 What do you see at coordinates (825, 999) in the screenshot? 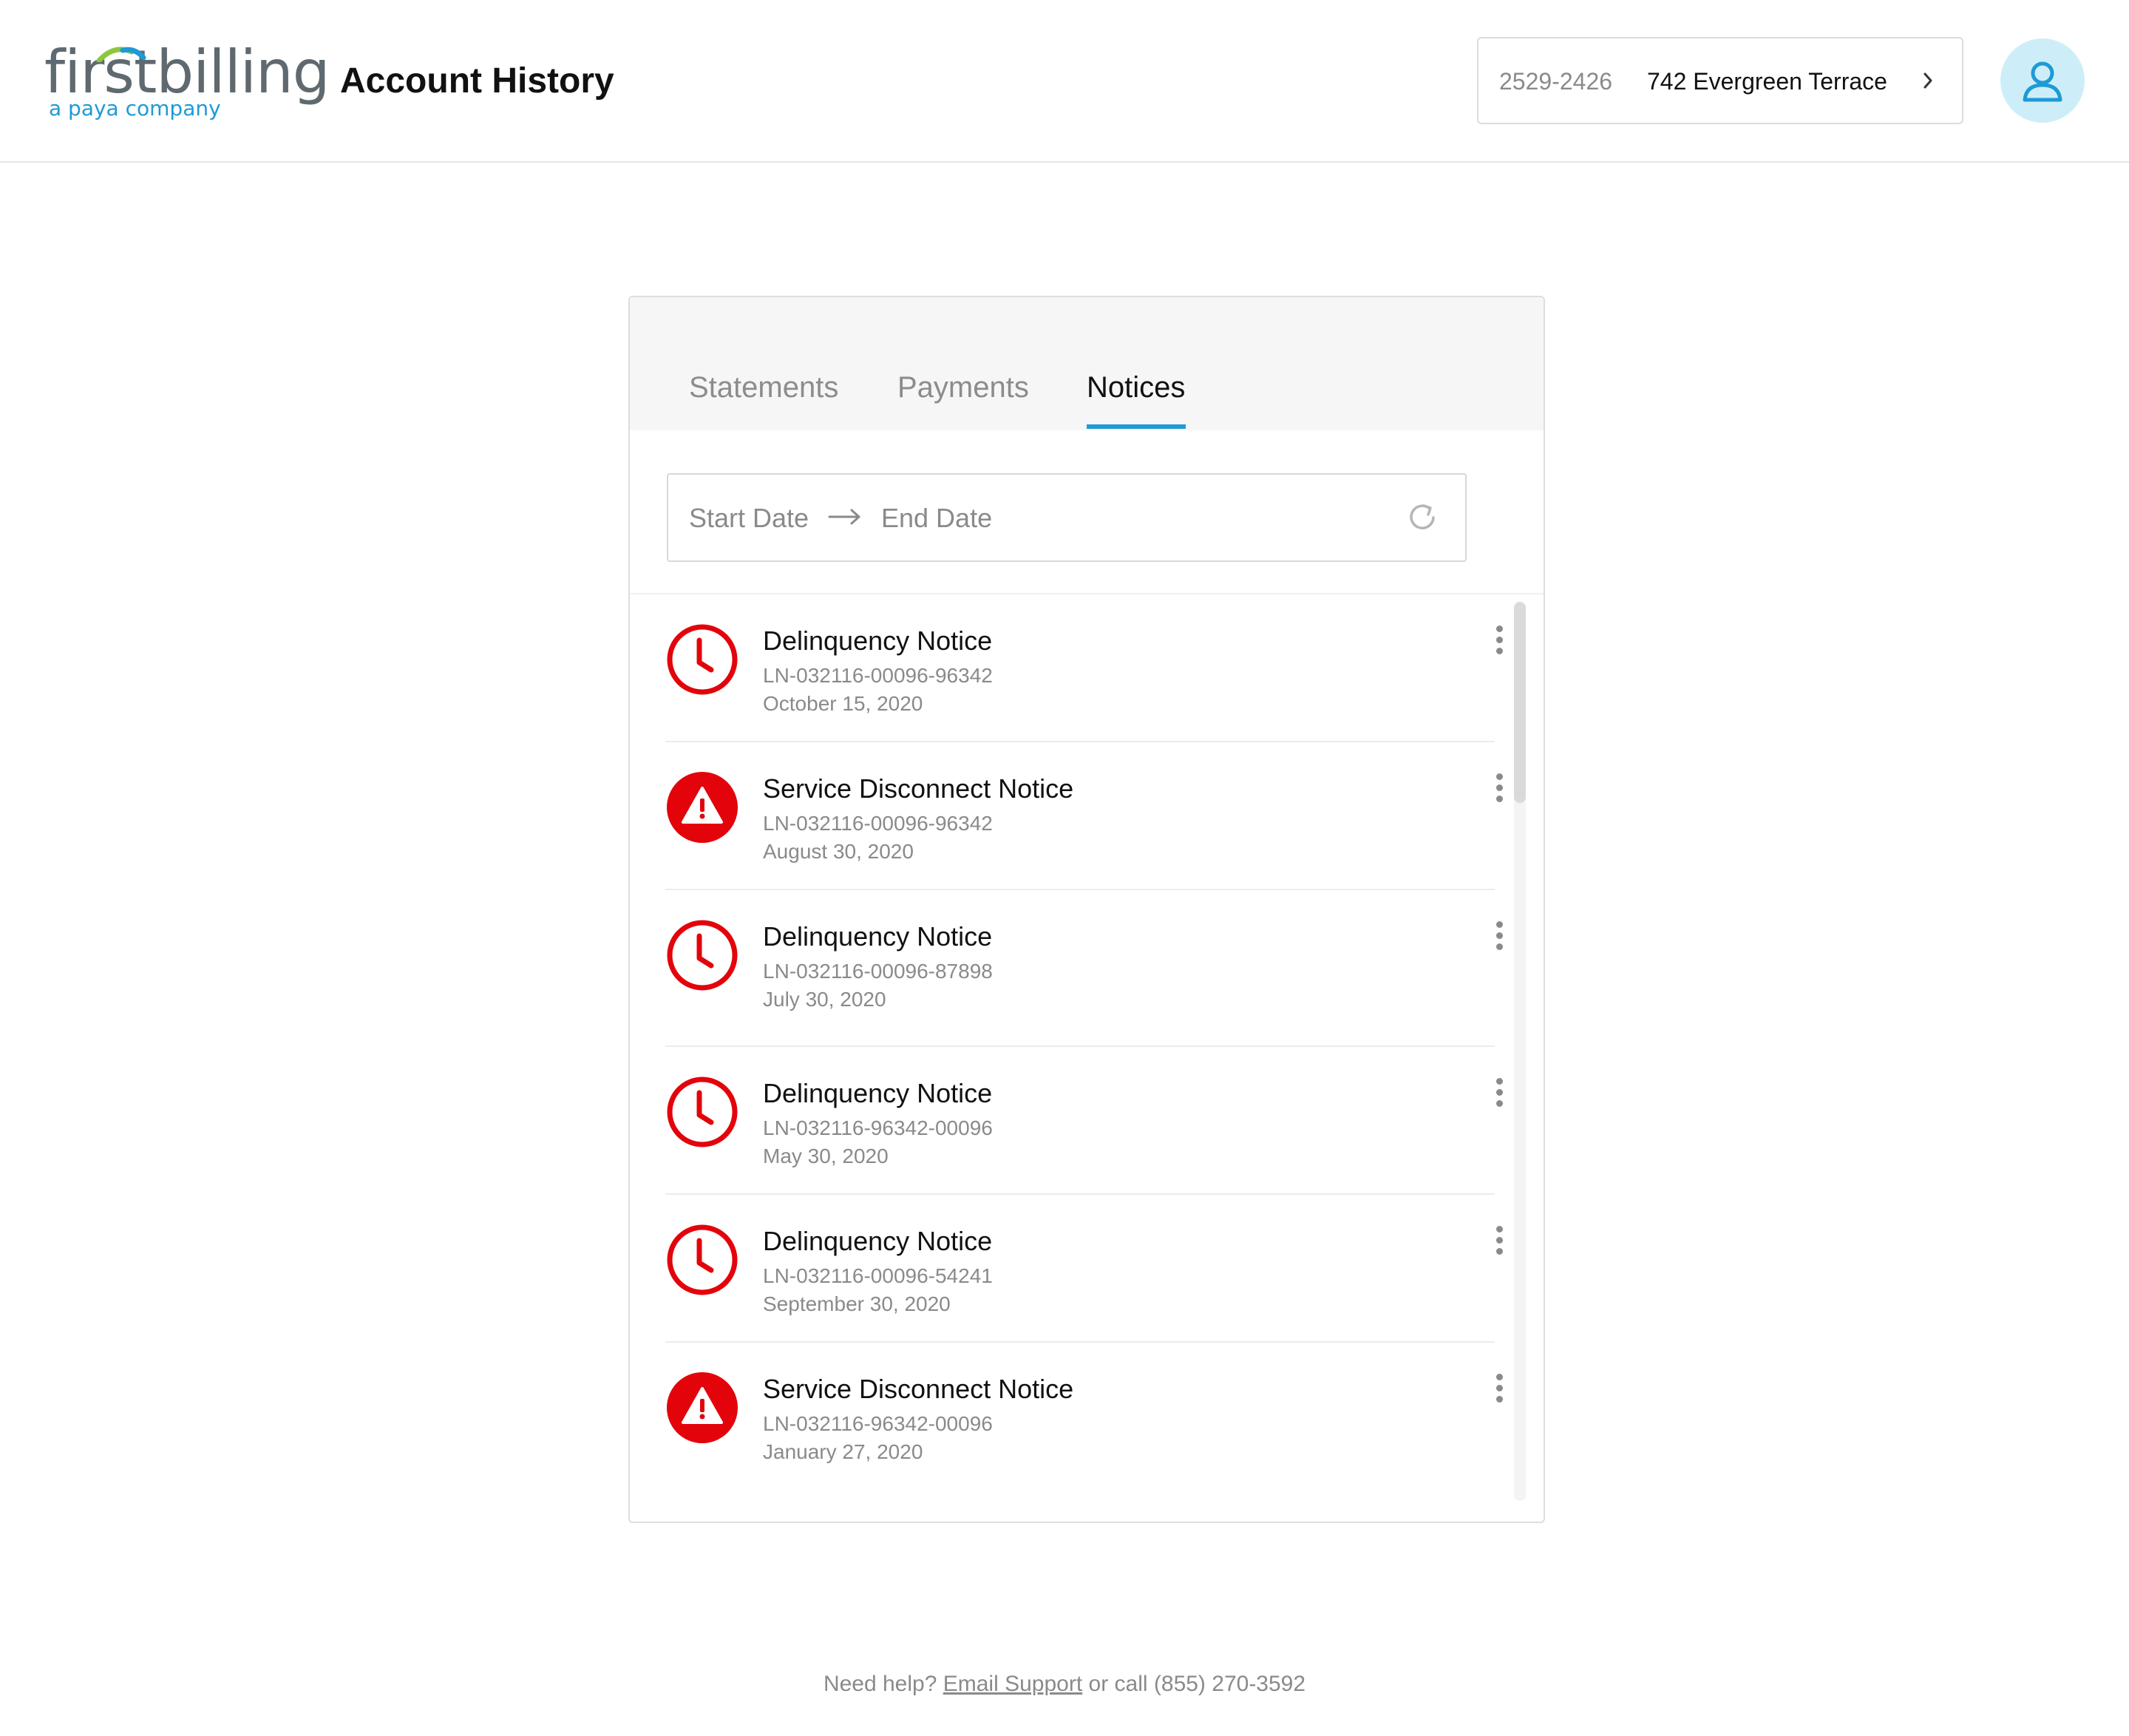
I see `notice-date: July 30, 2020` at bounding box center [825, 999].